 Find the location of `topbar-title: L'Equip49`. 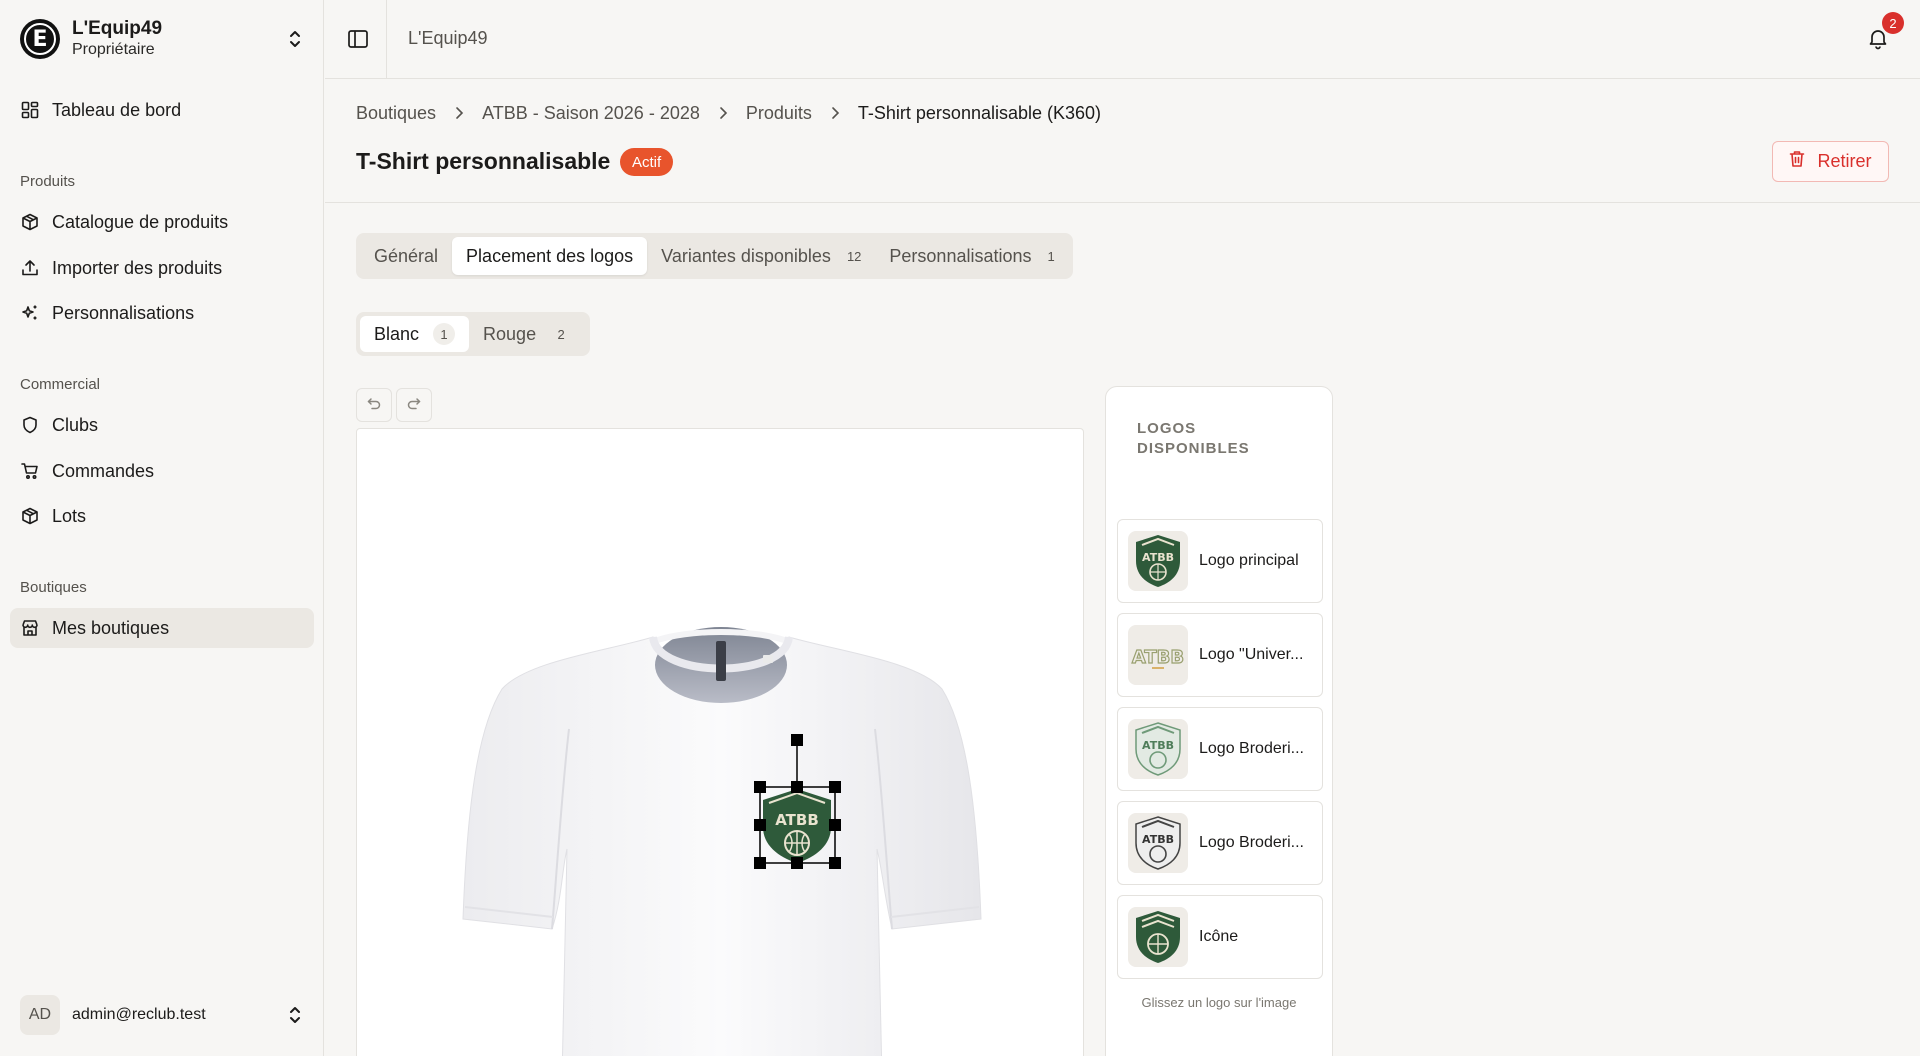

topbar-title: L'Equip49 is located at coordinates (448, 38).